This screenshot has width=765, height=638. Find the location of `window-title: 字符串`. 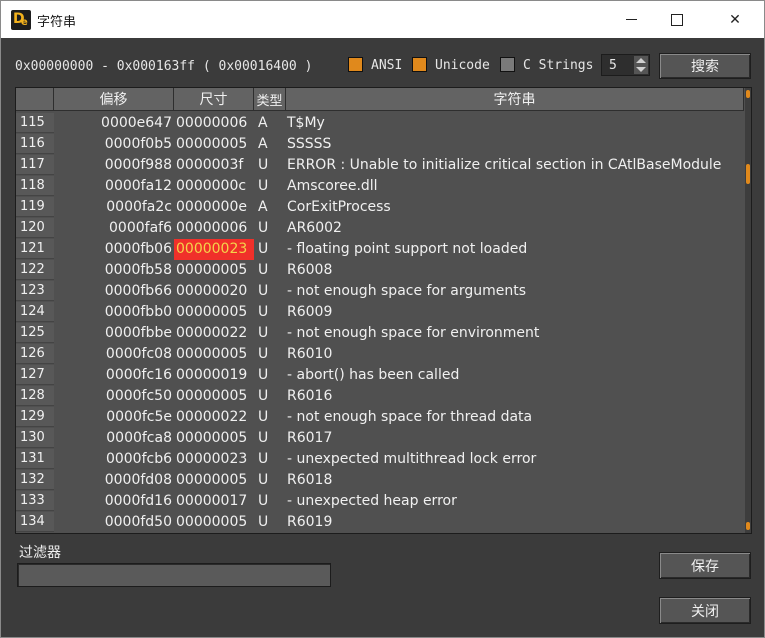

window-title: 字符串 is located at coordinates (57, 22).